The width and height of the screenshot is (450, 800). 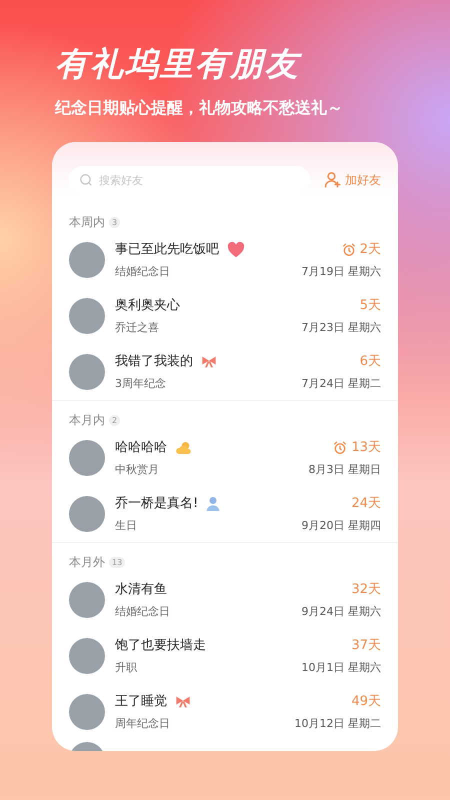 What do you see at coordinates (225, 316) in the screenshot?
I see `friend-row: 奥利奥夹心 乔迁之喜 5天 7月23日 星期六` at bounding box center [225, 316].